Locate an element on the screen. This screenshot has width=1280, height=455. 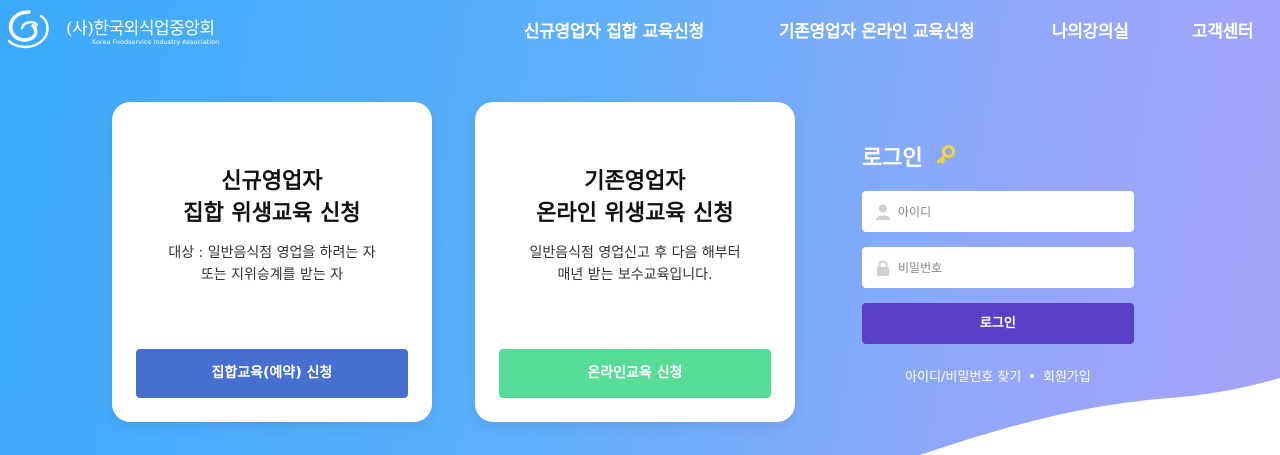
online-education-apply-button: 온라인교육 신청 is located at coordinates (635, 373).